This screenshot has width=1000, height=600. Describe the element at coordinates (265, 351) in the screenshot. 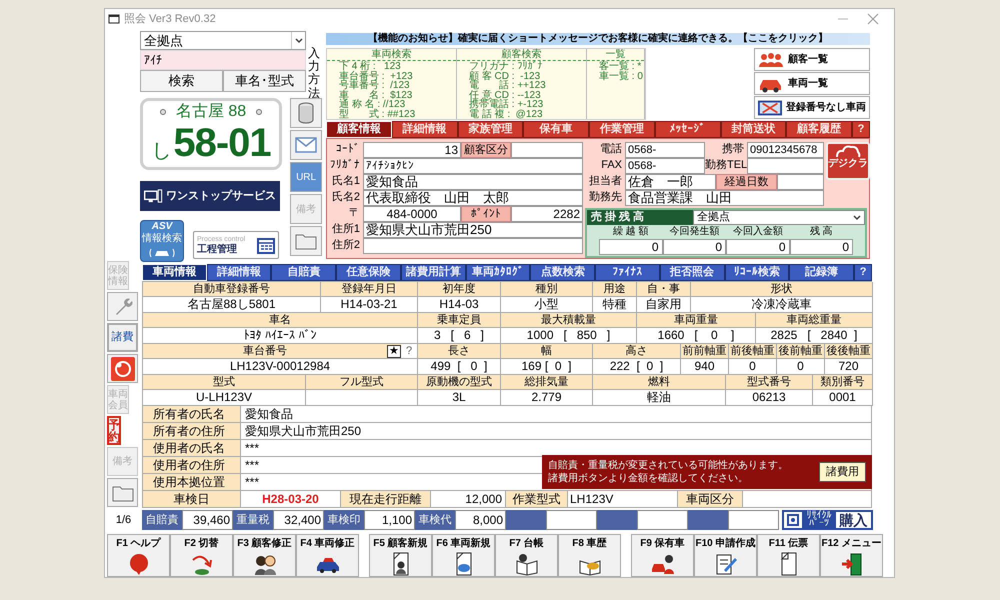

I see `column-header: 車台番号` at that location.